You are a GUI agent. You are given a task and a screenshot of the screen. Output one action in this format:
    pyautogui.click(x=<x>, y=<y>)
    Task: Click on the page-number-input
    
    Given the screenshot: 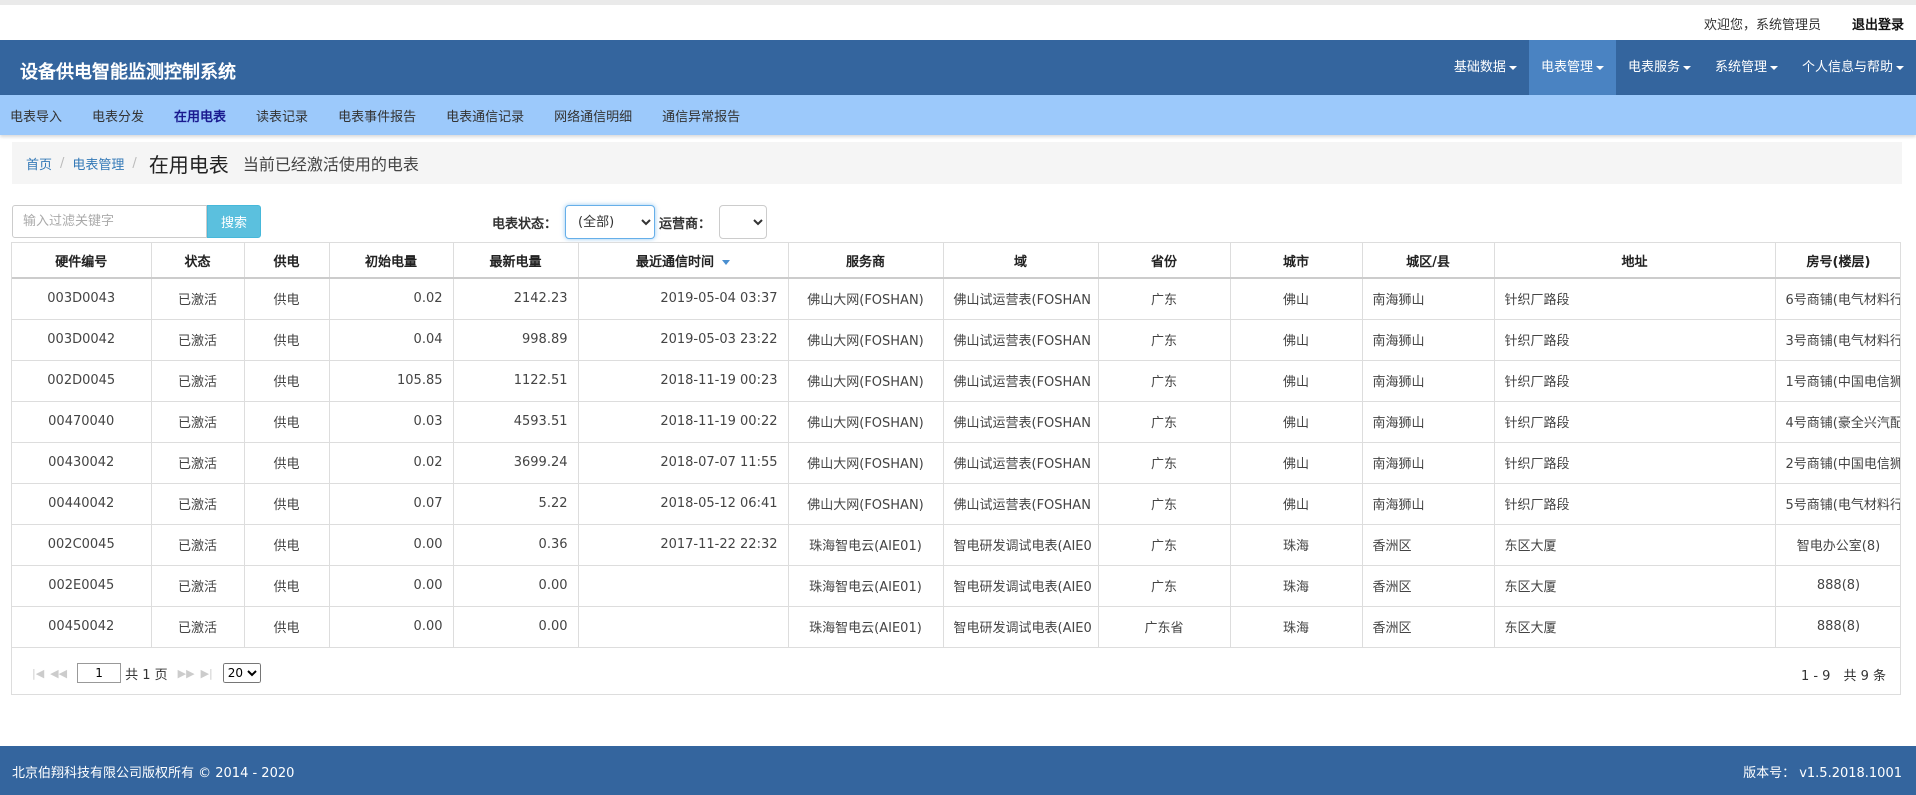 What is the action you would take?
    pyautogui.click(x=99, y=673)
    